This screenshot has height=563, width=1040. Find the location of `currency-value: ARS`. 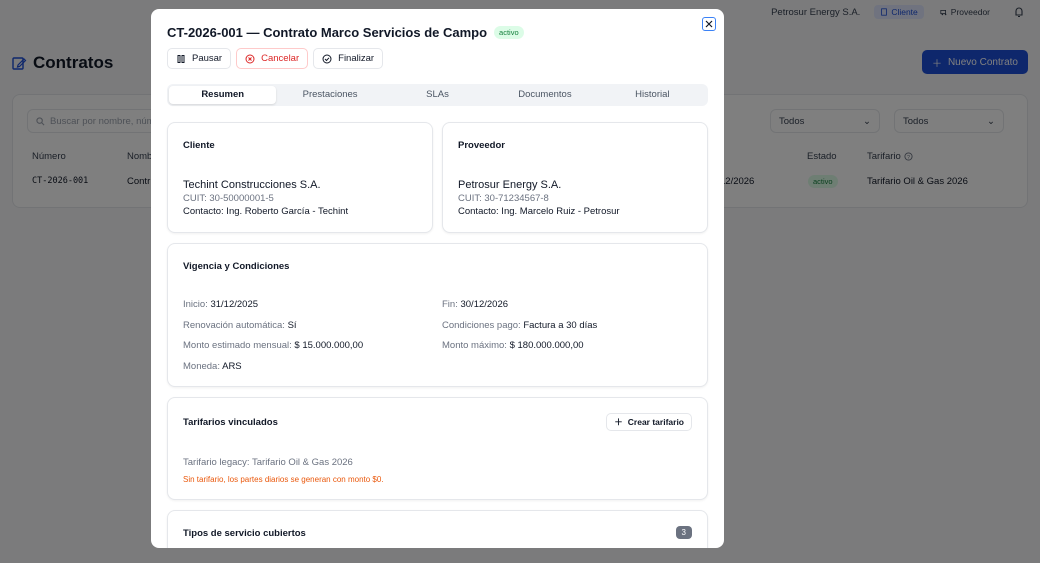

currency-value: ARS is located at coordinates (232, 366).